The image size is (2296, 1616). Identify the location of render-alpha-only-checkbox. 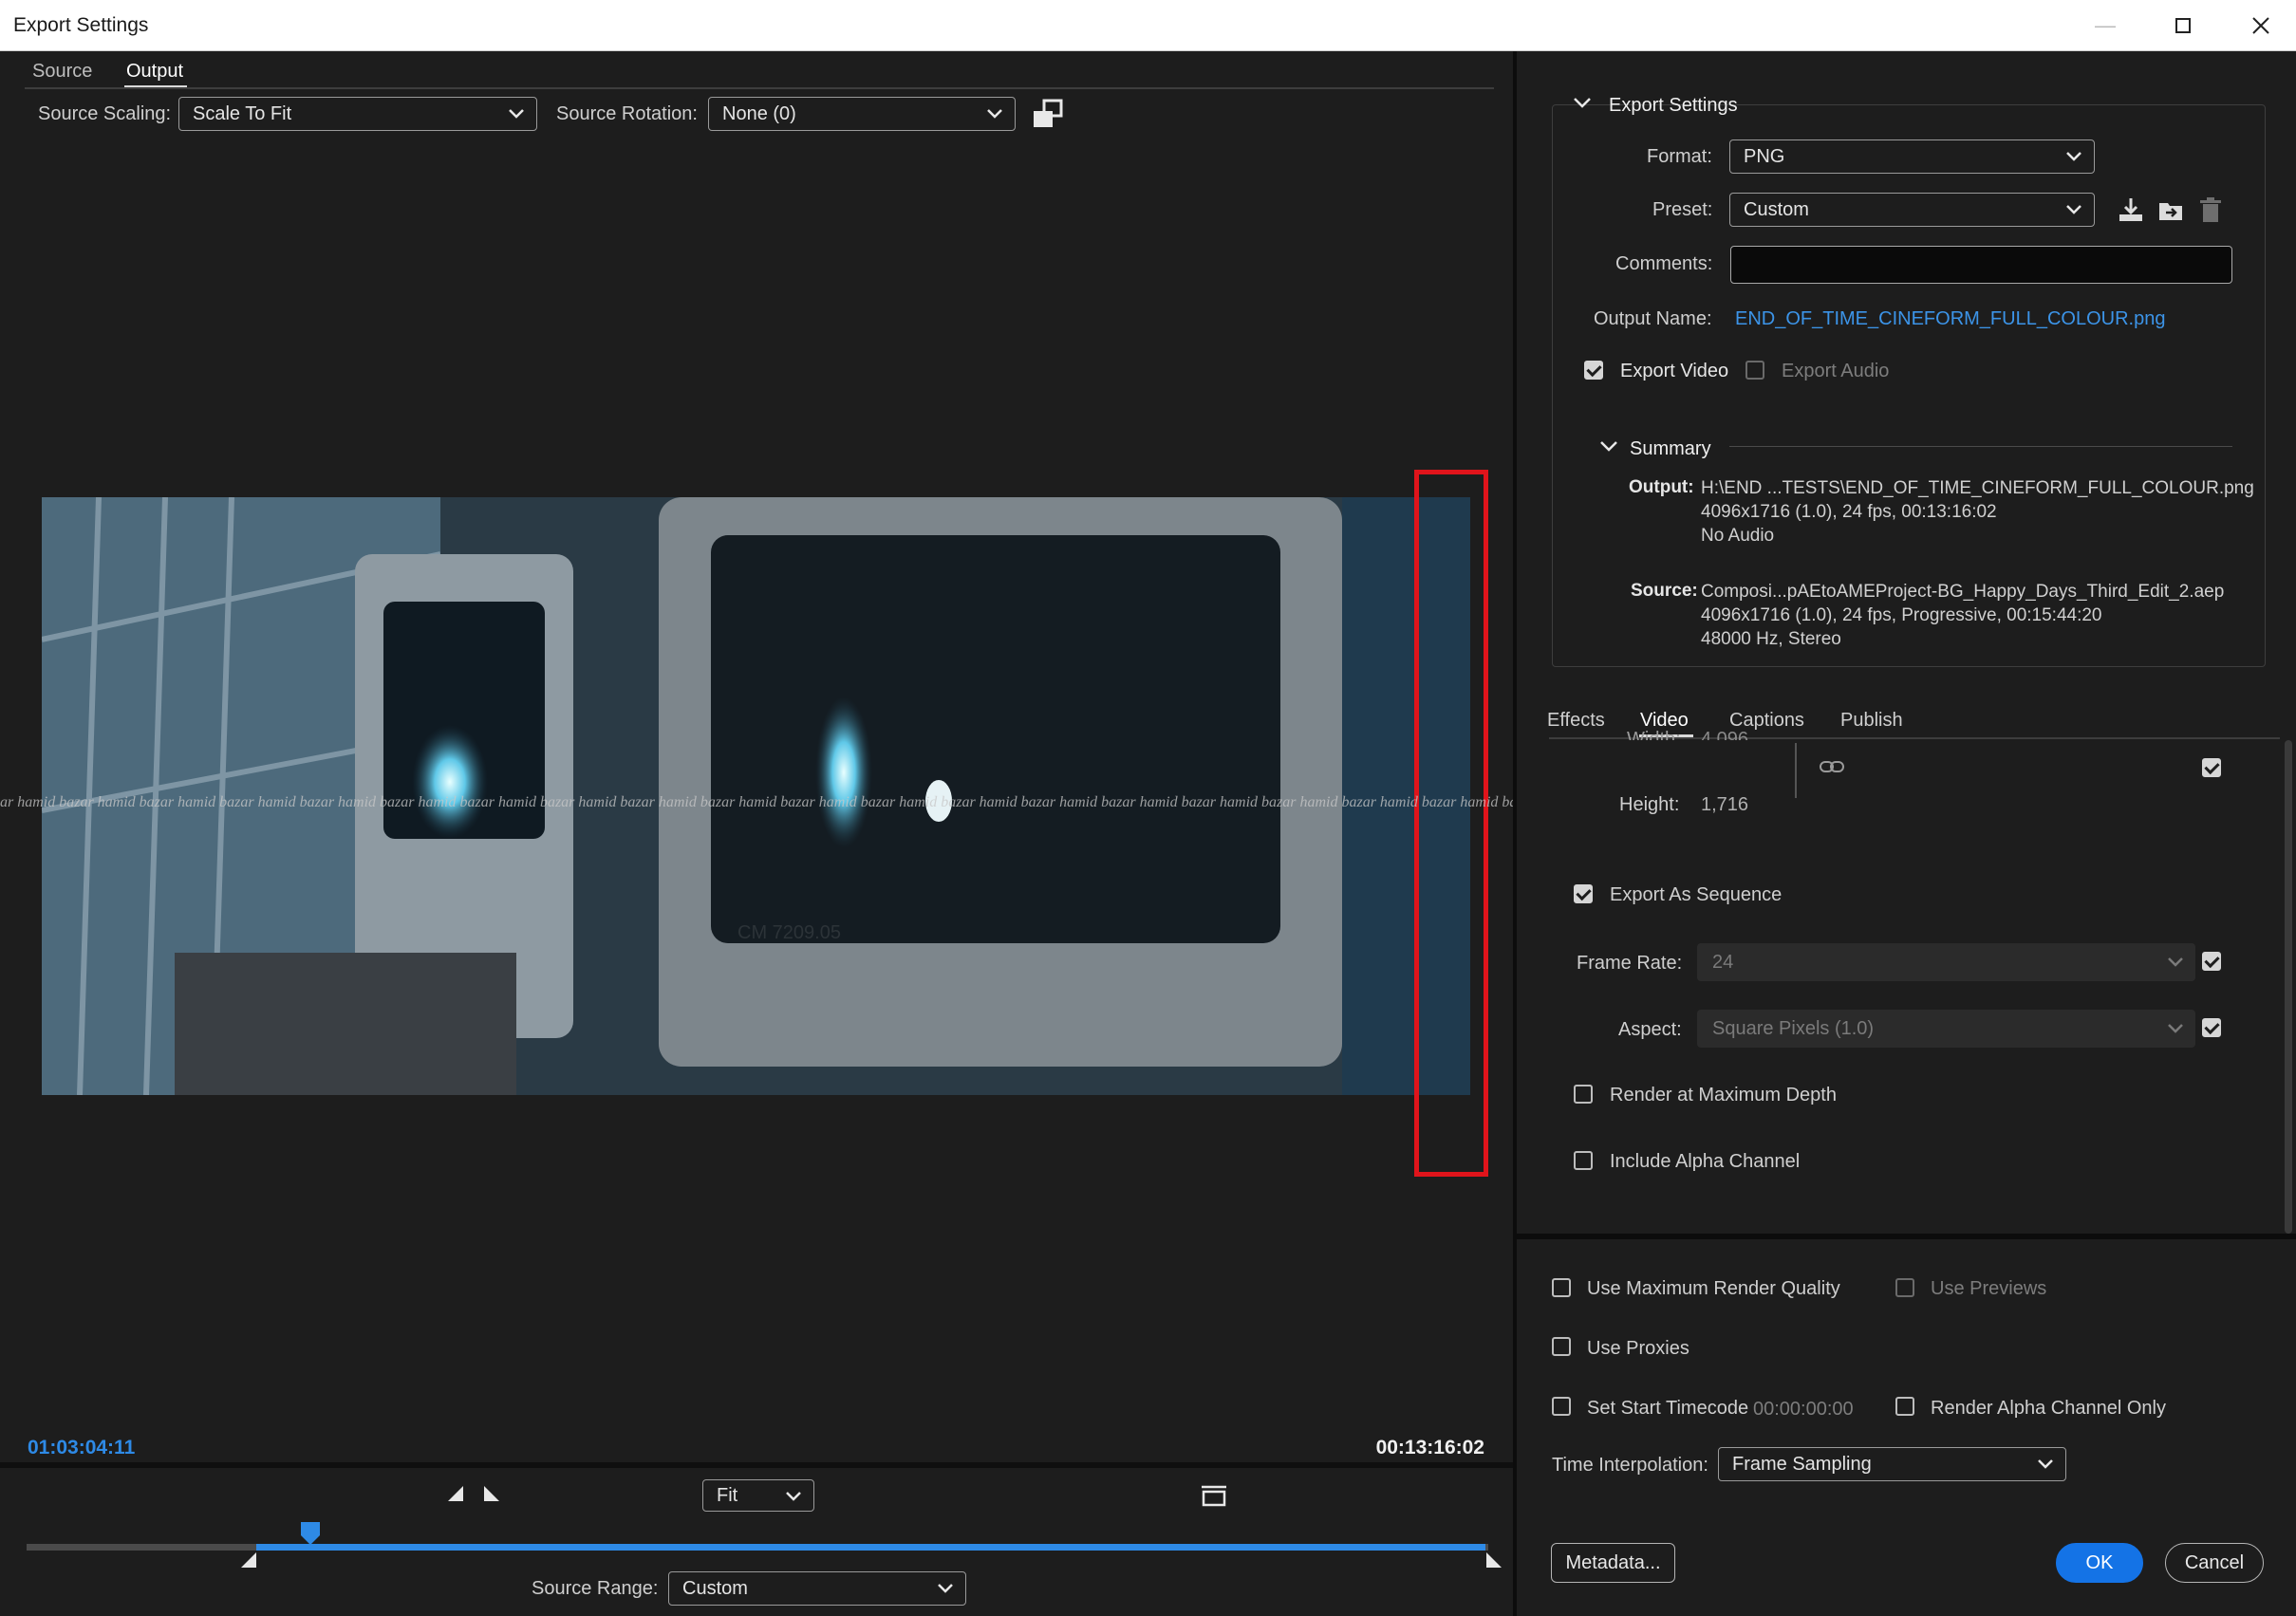
(1904, 1406).